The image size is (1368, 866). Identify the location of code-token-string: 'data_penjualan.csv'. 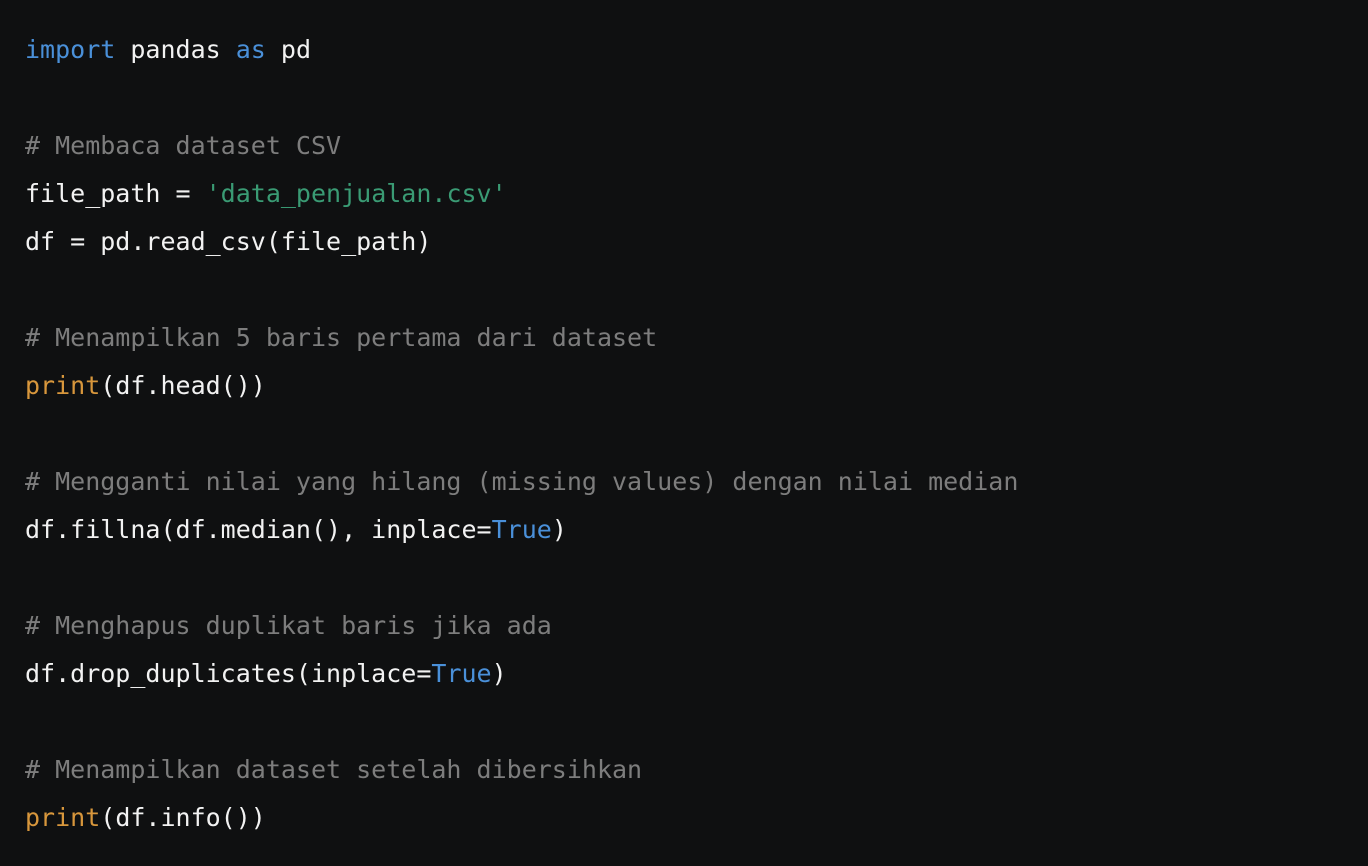
(356, 193).